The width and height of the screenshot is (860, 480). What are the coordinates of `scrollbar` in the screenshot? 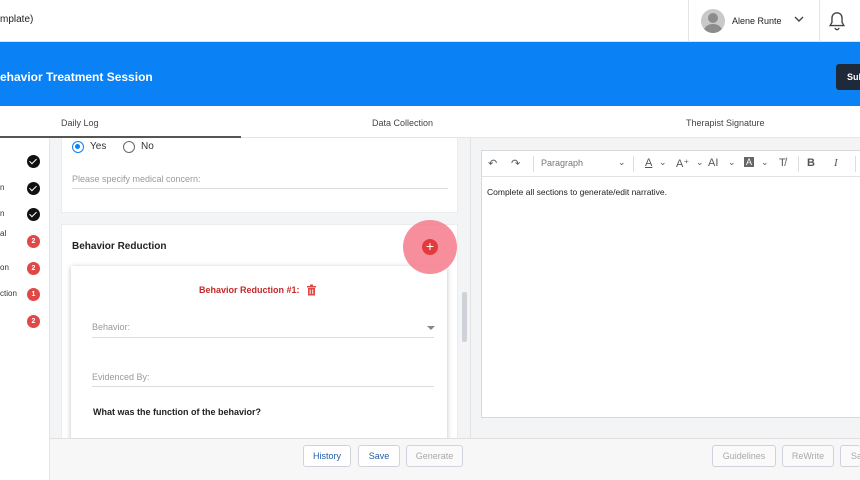 It's located at (464, 317).